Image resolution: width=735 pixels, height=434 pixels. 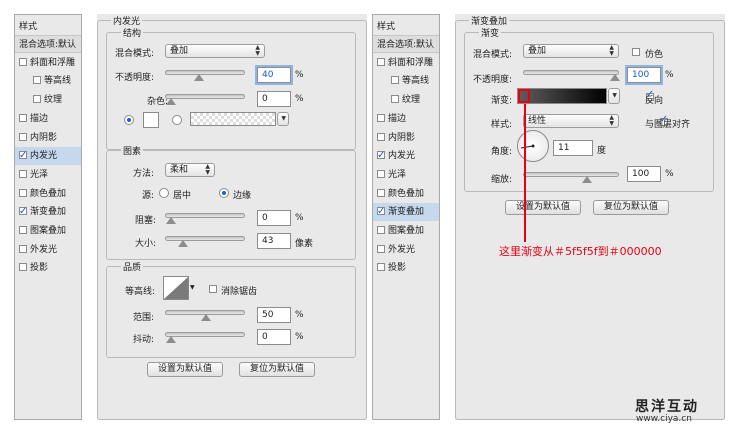 What do you see at coordinates (274, 99) in the screenshot?
I see `noise-input: 0` at bounding box center [274, 99].